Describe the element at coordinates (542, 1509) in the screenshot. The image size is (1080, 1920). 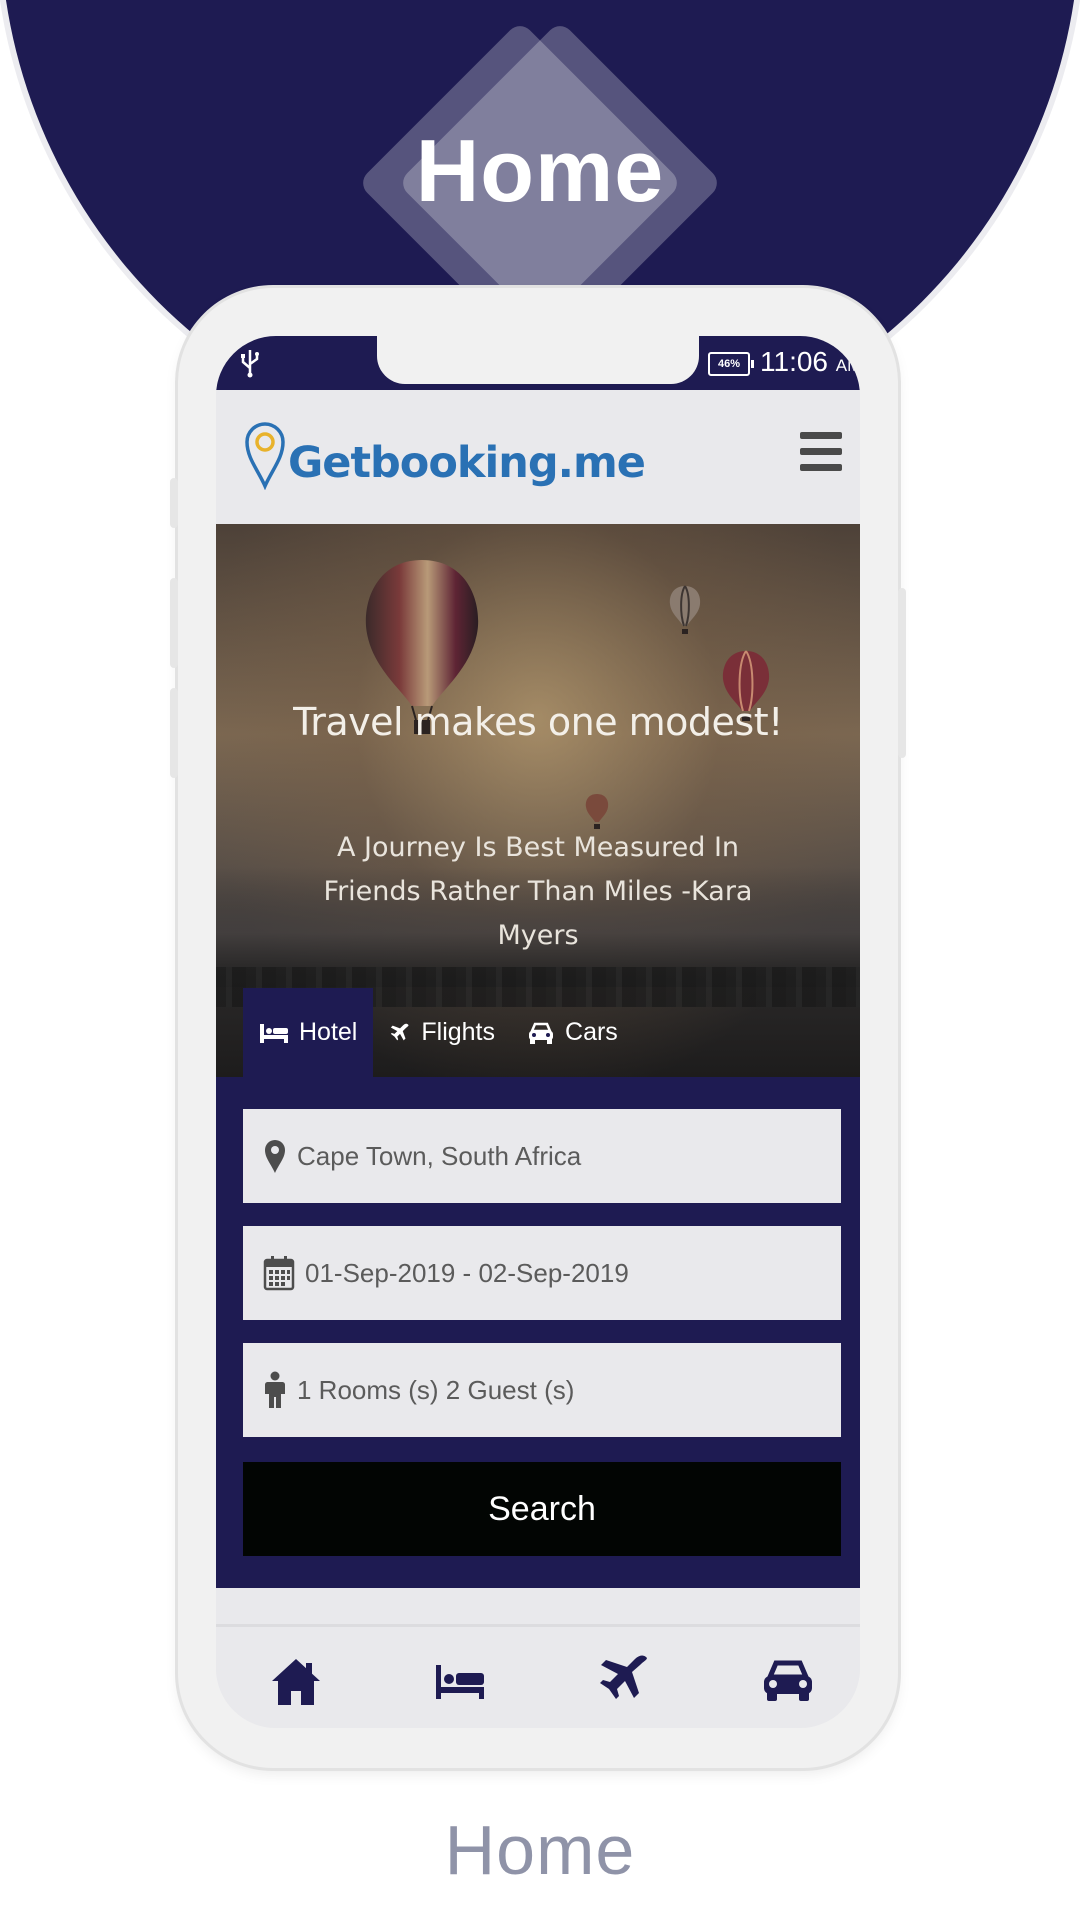
I see `search-button: Search` at that location.